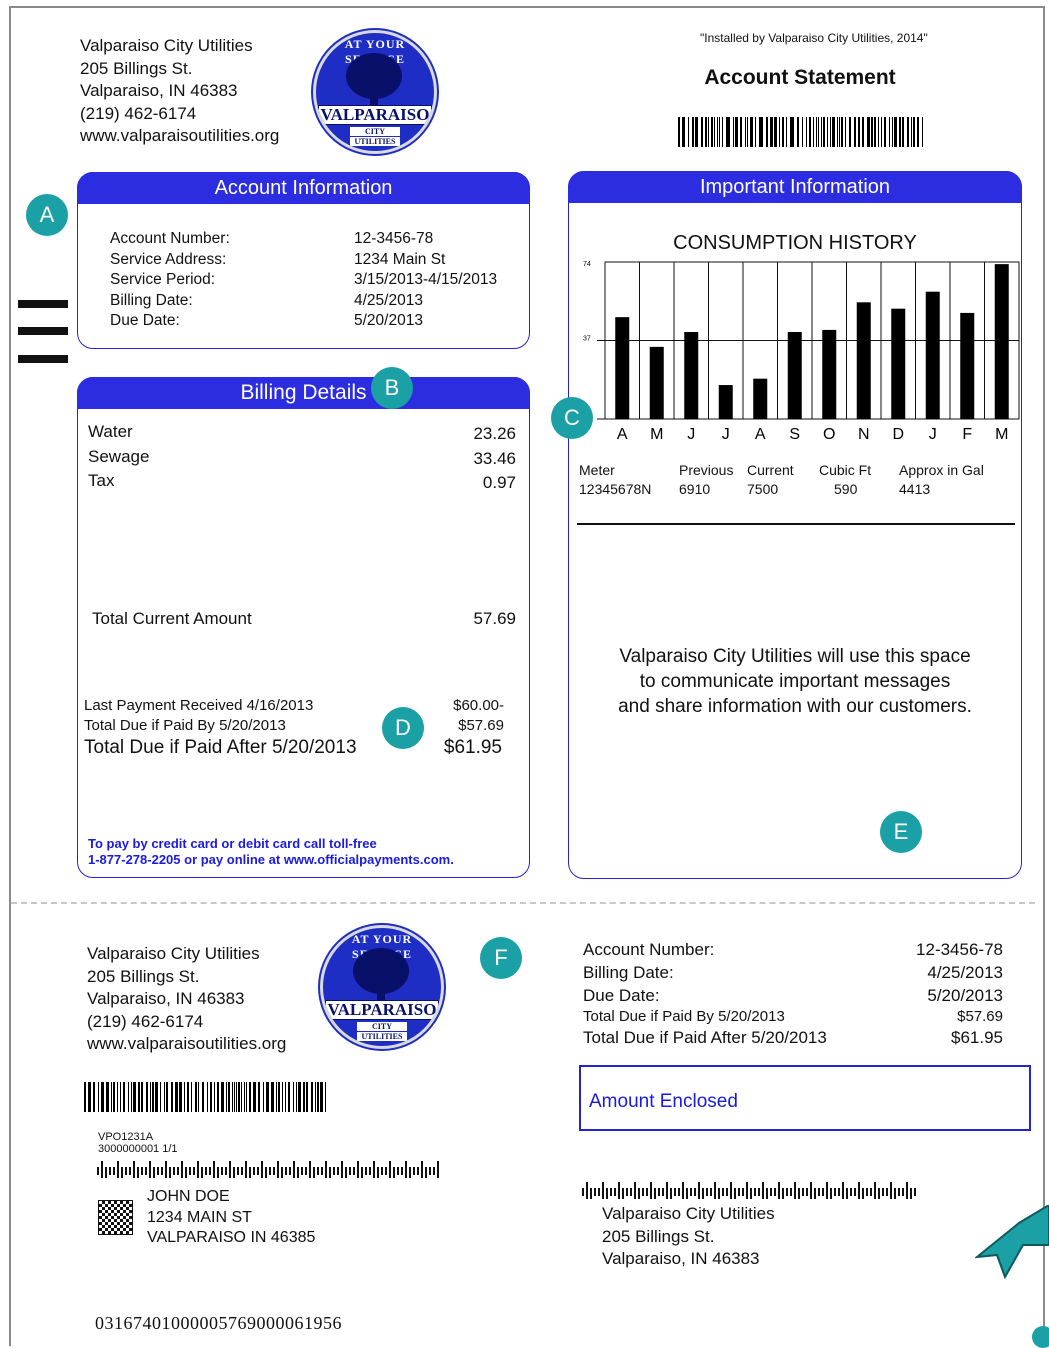 This screenshot has height=1348, width=1049. Describe the element at coordinates (615, 489) in the screenshot. I see `meter-value: 12345678N` at that location.